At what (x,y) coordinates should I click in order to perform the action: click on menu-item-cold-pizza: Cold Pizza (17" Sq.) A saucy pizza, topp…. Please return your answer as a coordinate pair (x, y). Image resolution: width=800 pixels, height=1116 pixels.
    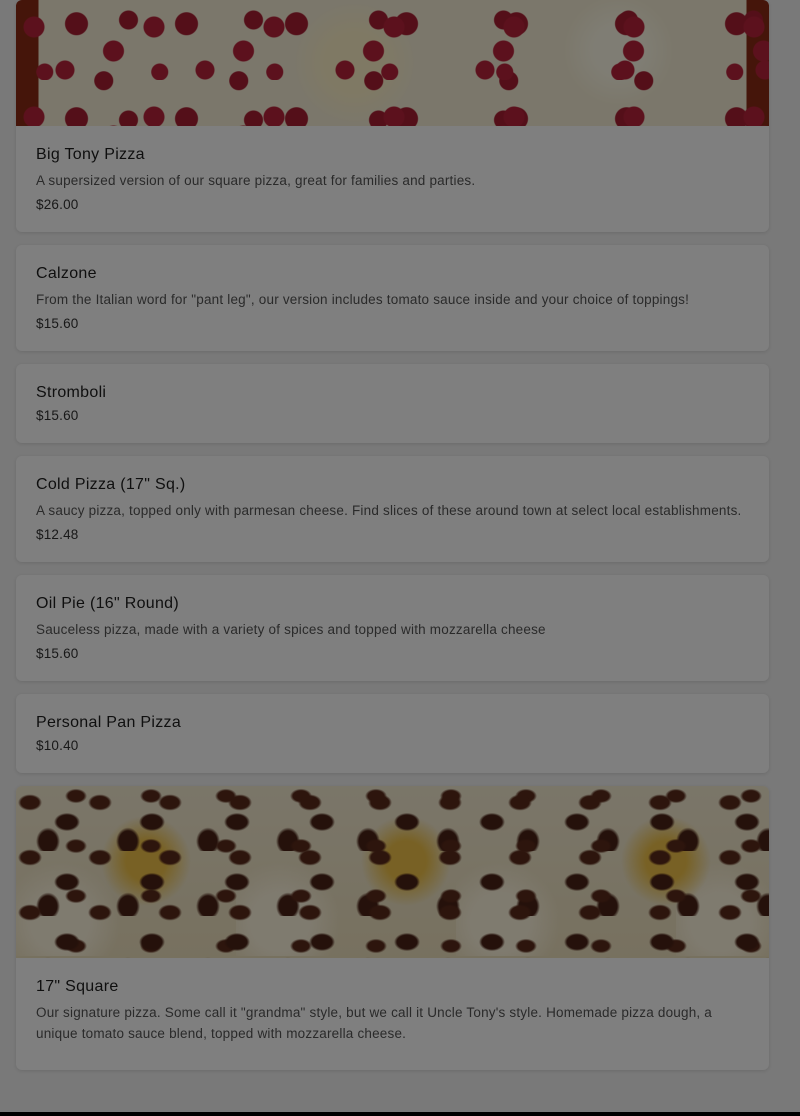
    Looking at the image, I should click on (392, 509).